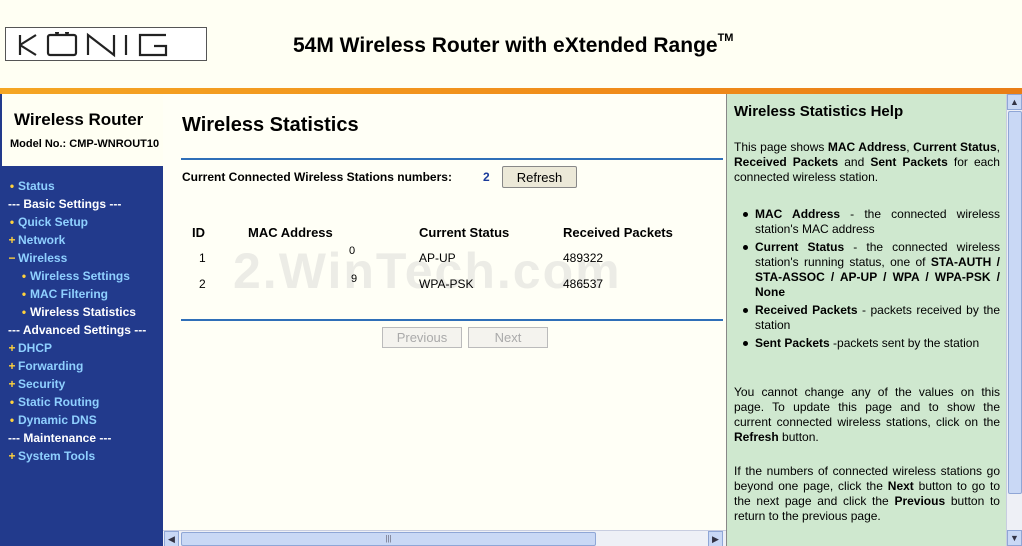  I want to click on help-title: Wireless Statistics Help, so click(819, 111).